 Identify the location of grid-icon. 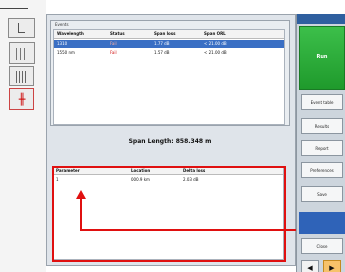
(22, 77).